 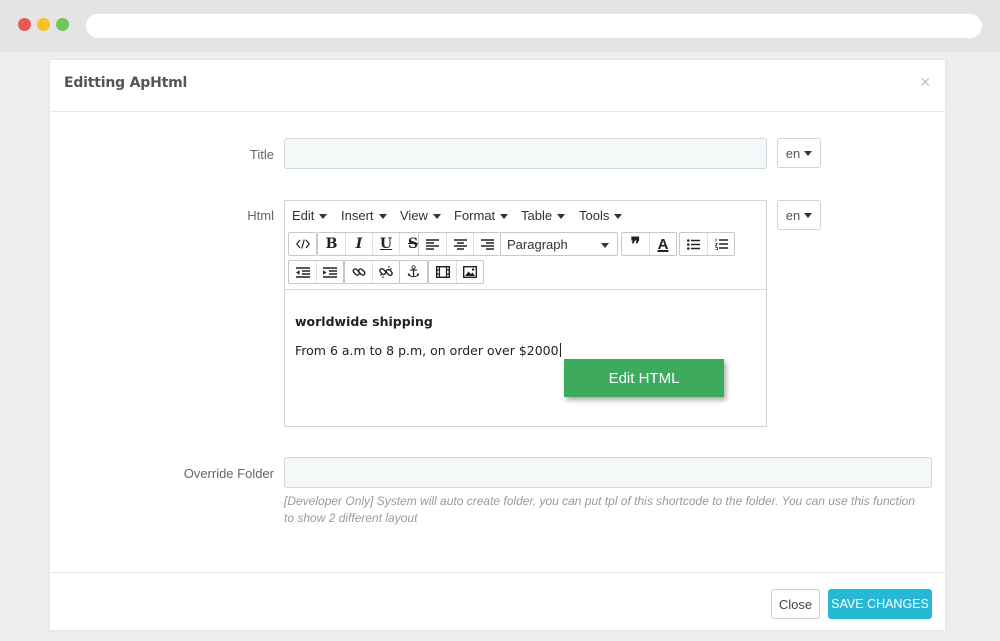 I want to click on html-lang-dropdown: en, so click(x=799, y=215).